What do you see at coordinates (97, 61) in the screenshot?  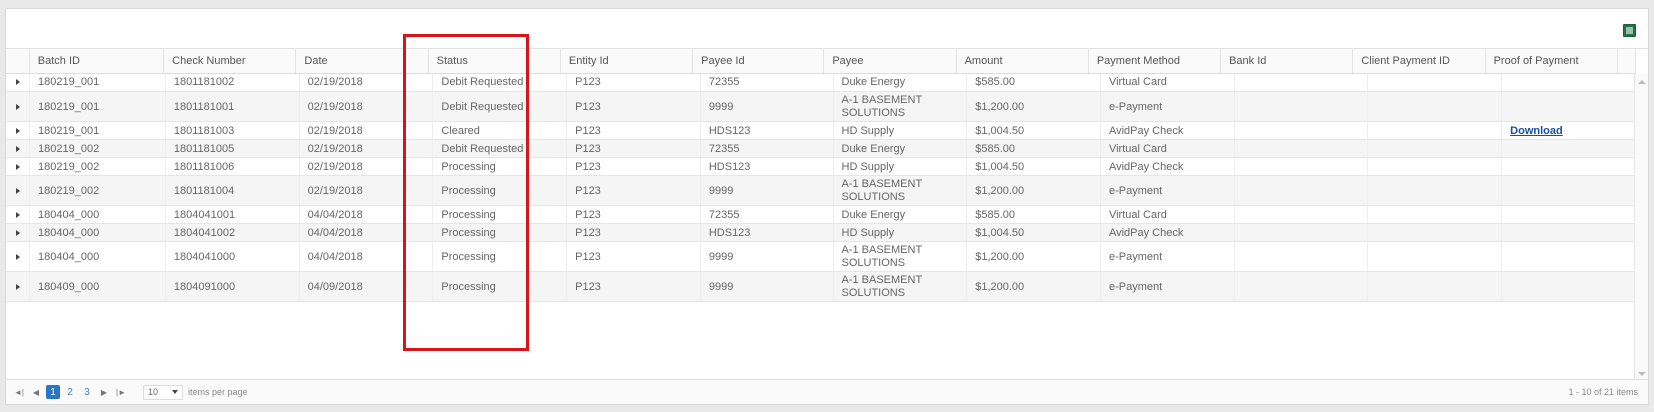 I see `column-header-batch-id: Batch ID` at bounding box center [97, 61].